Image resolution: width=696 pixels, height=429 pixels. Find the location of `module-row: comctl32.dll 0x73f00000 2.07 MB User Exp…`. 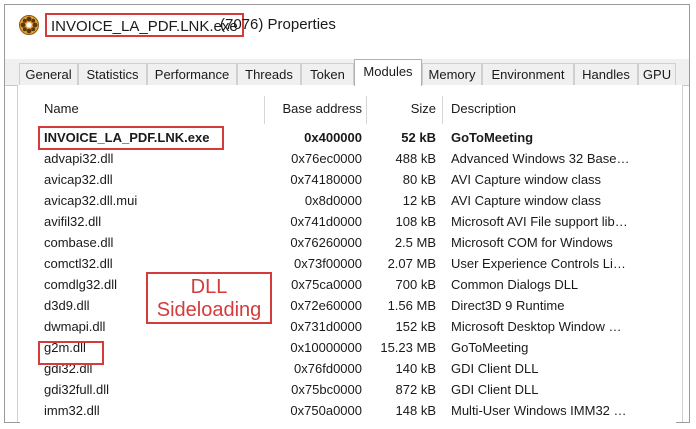

module-row: comctl32.dll 0x73f00000 2.07 MB User Exp… is located at coordinates (348, 263).